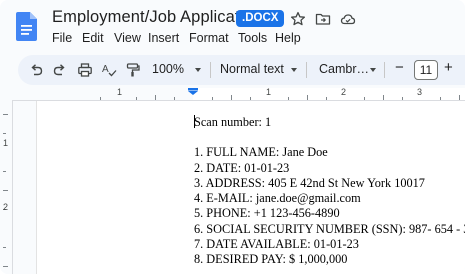 The height and width of the screenshot is (274, 465). Describe the element at coordinates (399, 67) in the screenshot. I see `decrease-font-size-button: −` at that location.